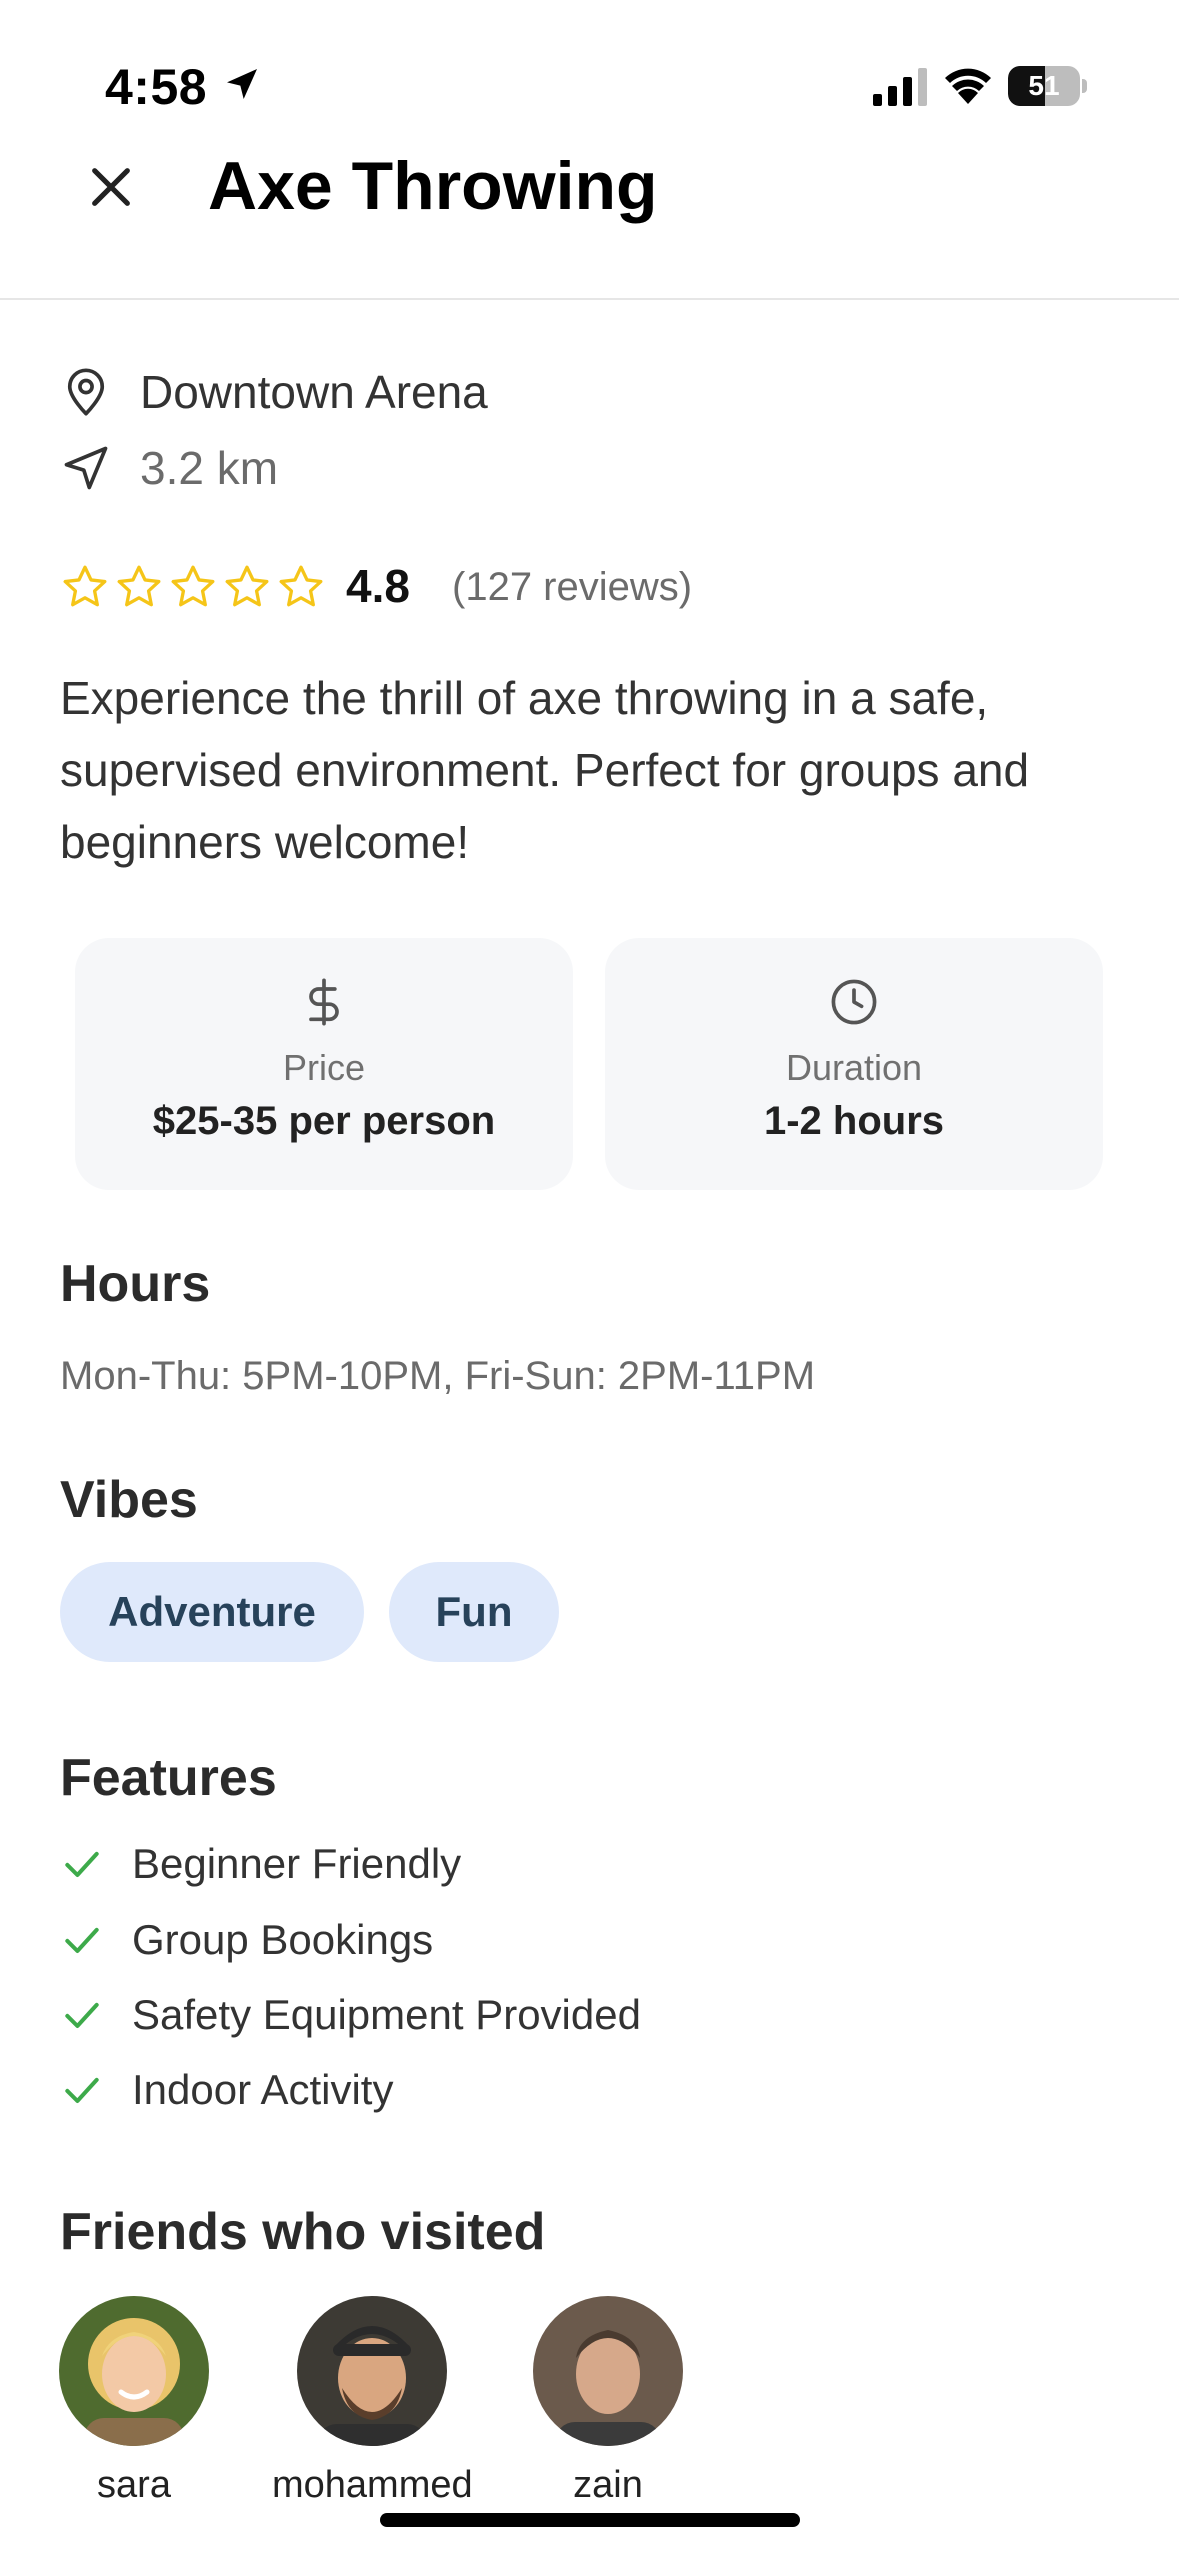  I want to click on friend-name: zain, so click(608, 2485).